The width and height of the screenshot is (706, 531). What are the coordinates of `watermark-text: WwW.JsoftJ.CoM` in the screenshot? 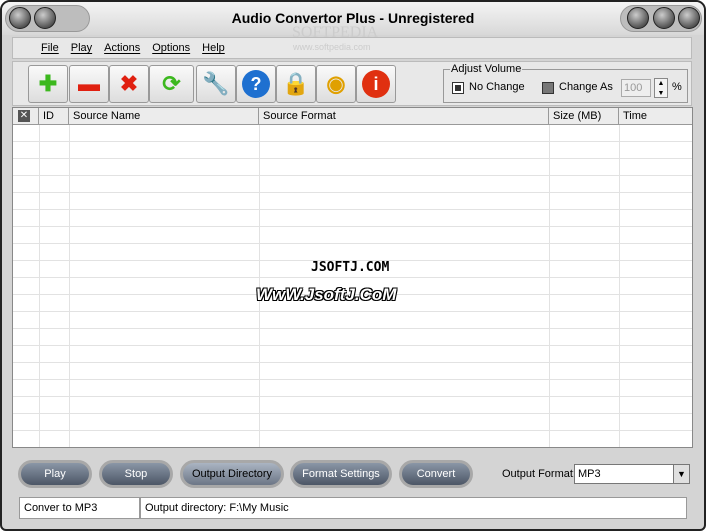 It's located at (326, 294).